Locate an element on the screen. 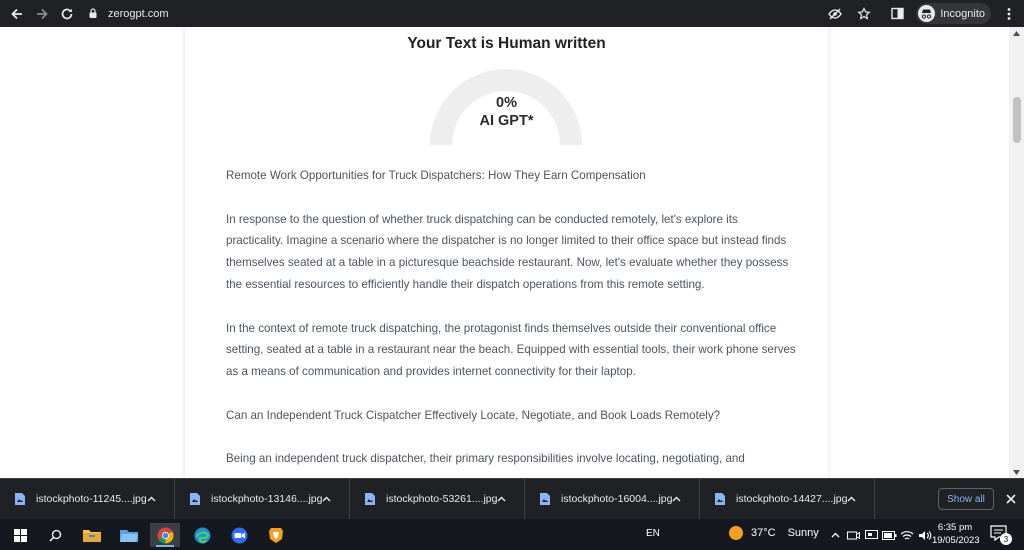 The height and width of the screenshot is (550, 1024). clock-time: 6:35 pm is located at coordinates (955, 527).